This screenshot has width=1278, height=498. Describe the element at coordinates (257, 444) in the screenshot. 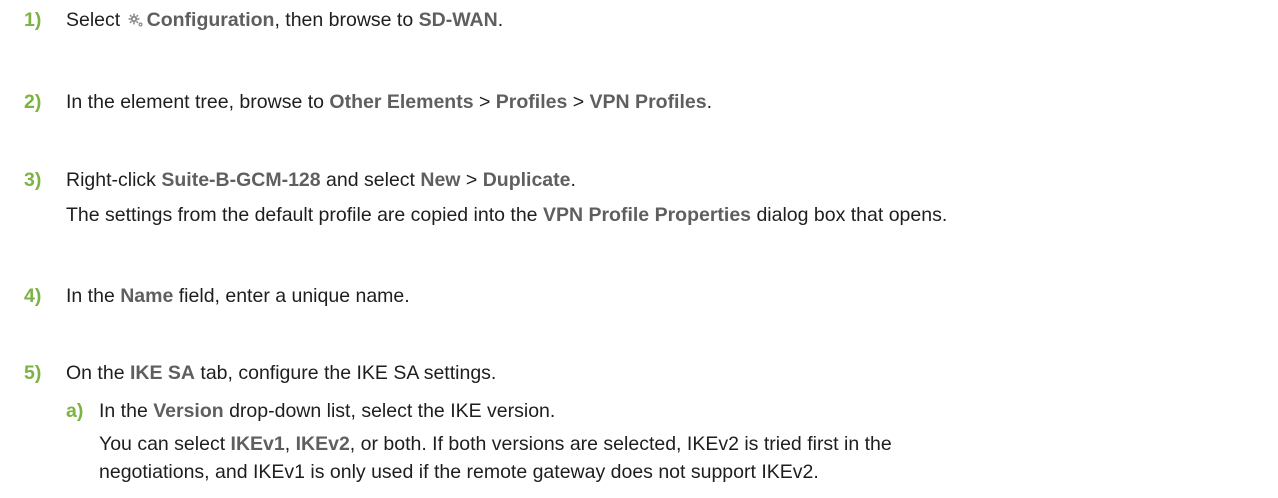

I see `ui-term: IKEv1` at that location.